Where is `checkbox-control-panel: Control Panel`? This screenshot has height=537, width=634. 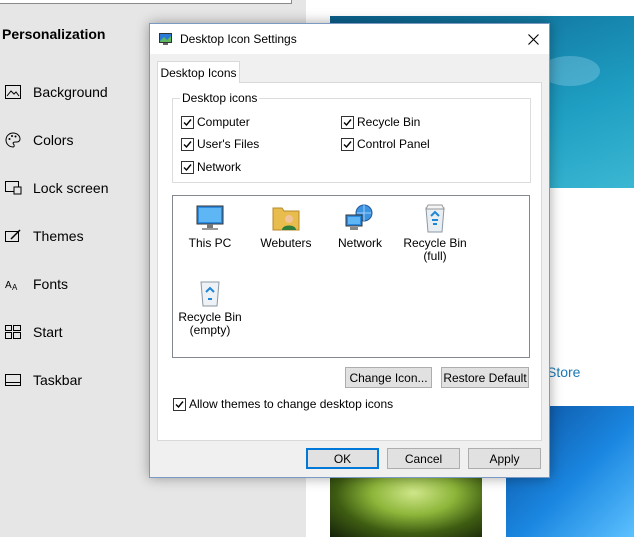 checkbox-control-panel: Control Panel is located at coordinates (385, 144).